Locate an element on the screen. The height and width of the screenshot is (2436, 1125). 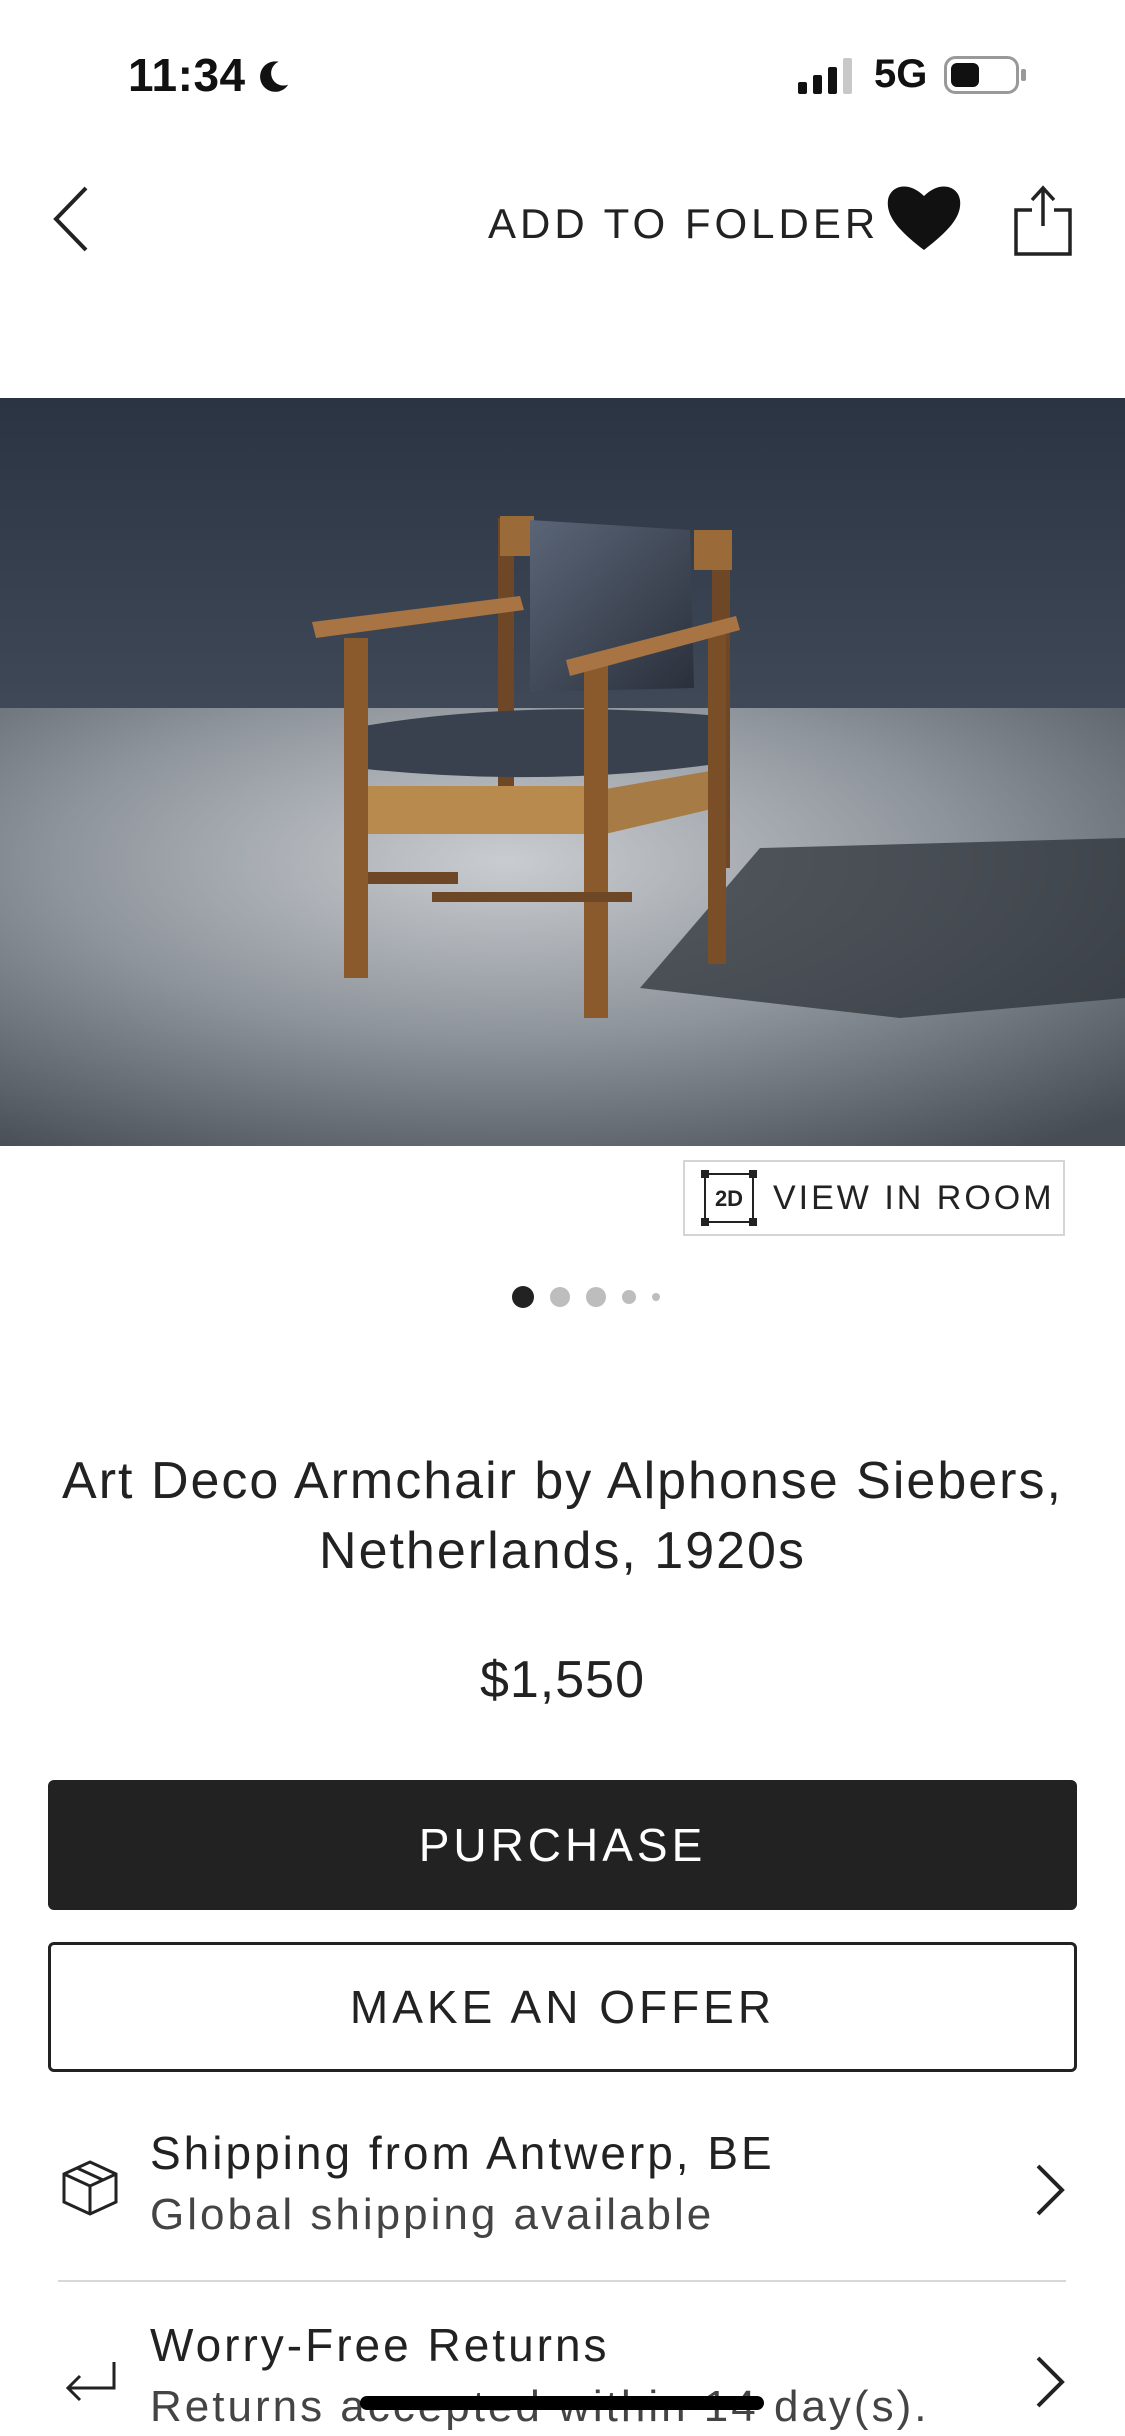
purchase-button: PURCHASE is located at coordinates (562, 1845).